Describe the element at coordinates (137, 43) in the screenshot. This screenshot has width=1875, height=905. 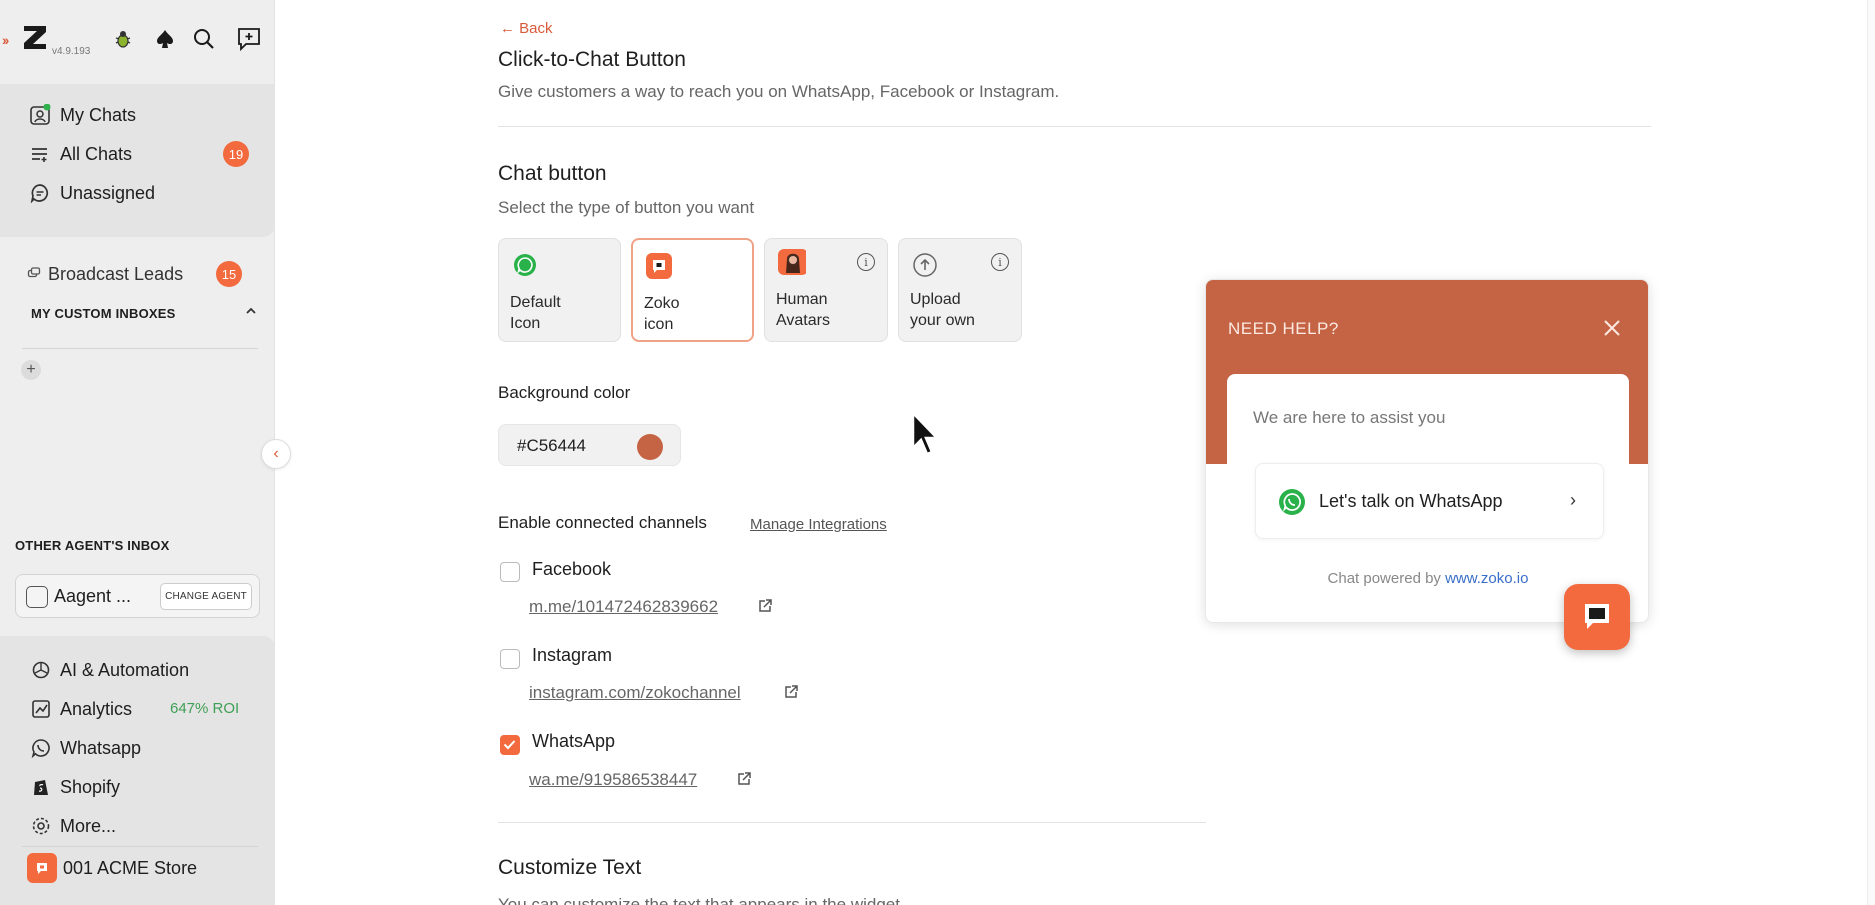
I see `sidebar-topbar: ›› v4.9.193` at that location.